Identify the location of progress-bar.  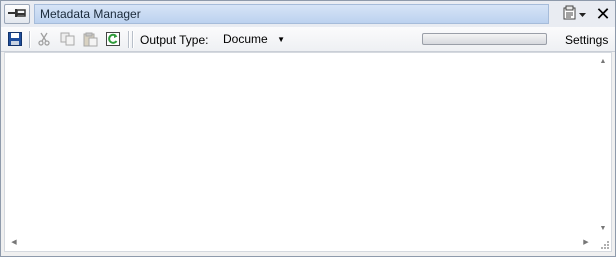
(484, 39).